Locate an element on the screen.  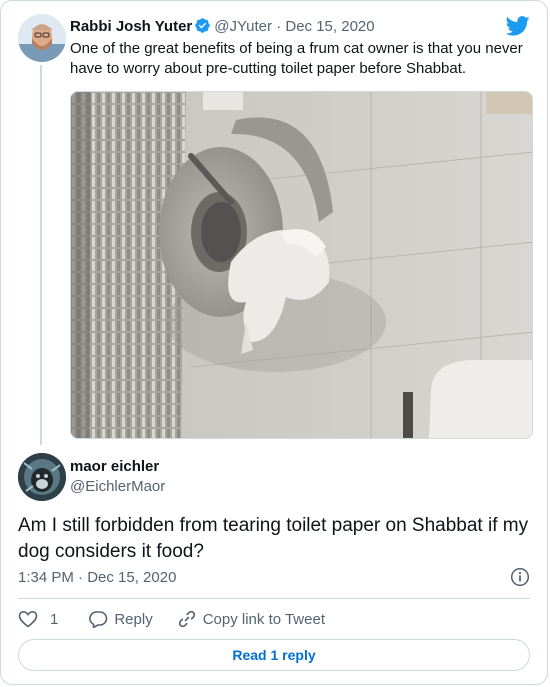
thread-connector-line is located at coordinates (41, 255).